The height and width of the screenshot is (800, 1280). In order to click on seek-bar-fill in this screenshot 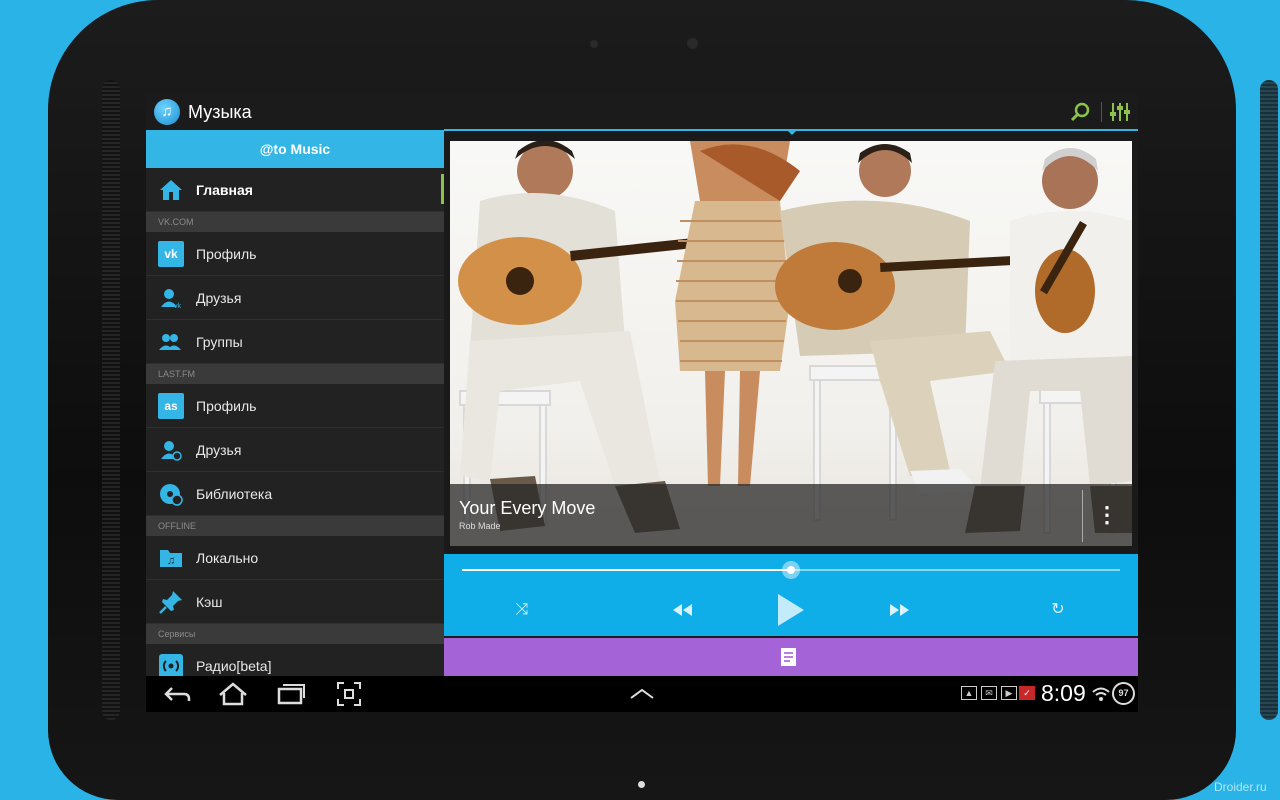, I will do `click(626, 570)`.